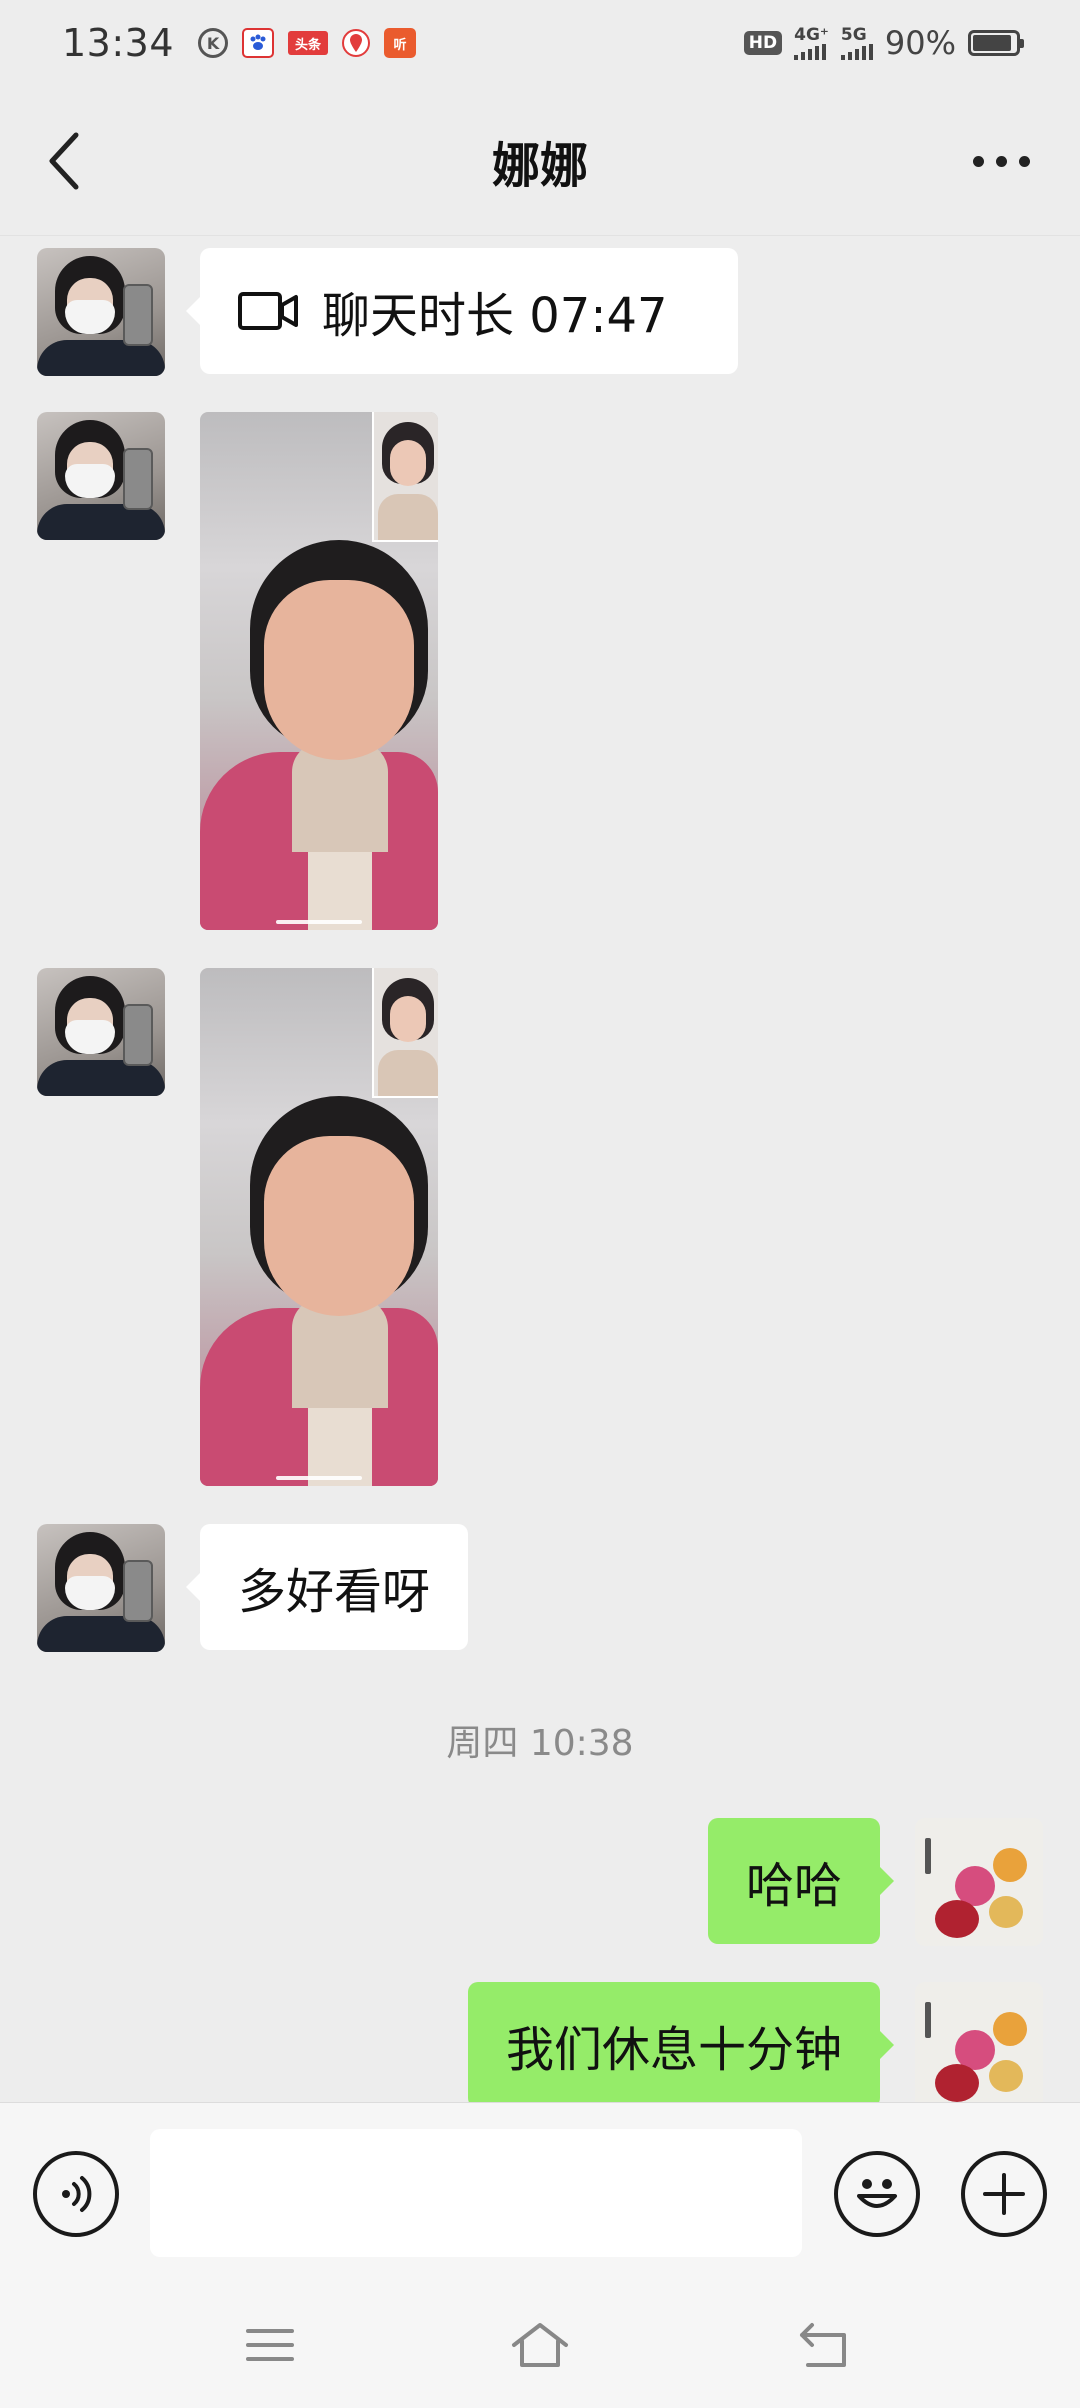 The height and width of the screenshot is (2408, 1080). What do you see at coordinates (356, 43) in the screenshot?
I see `location-pin-icon` at bounding box center [356, 43].